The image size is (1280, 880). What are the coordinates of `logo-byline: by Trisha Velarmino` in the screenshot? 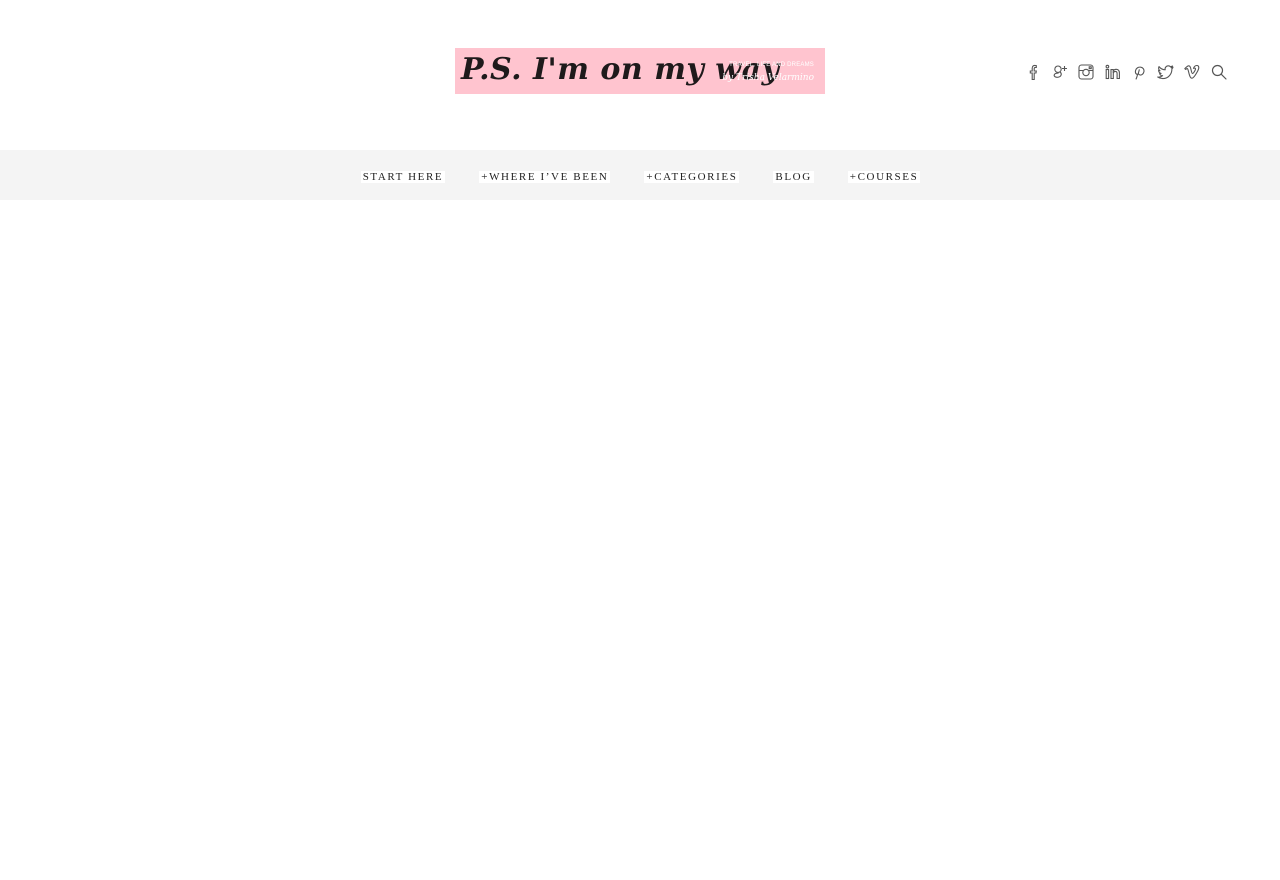 It's located at (768, 78).